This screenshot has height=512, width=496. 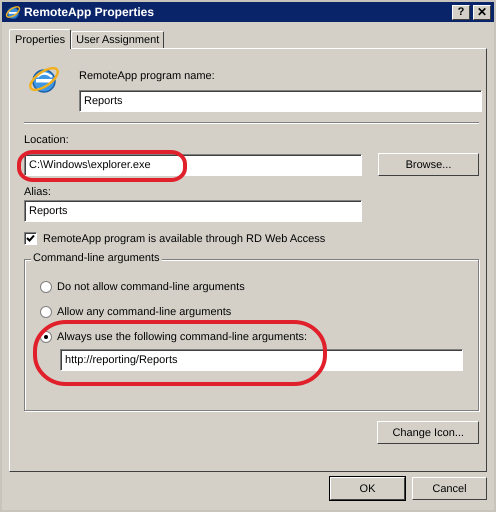 What do you see at coordinates (367, 488) in the screenshot?
I see `dialog-button: OK` at bounding box center [367, 488].